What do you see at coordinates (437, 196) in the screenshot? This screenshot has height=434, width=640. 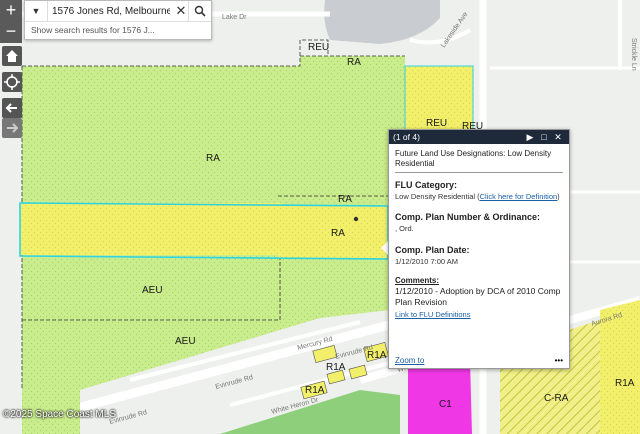 I see `flu-category-text: Low Density Residential (` at bounding box center [437, 196].